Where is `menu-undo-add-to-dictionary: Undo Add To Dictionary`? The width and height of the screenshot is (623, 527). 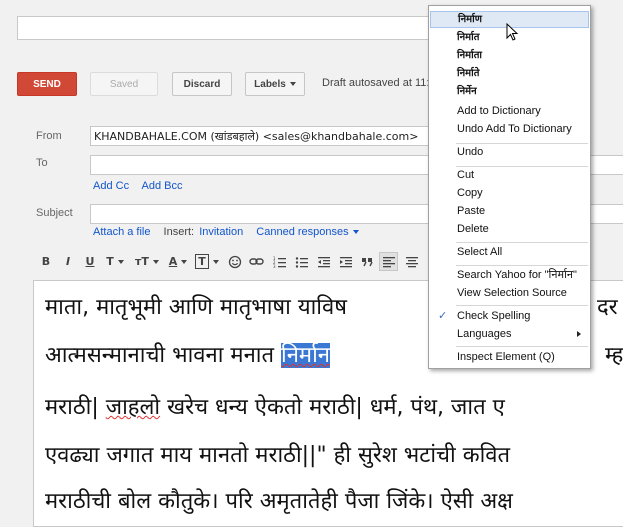
menu-undo-add-to-dictionary: Undo Add To Dictionary is located at coordinates (509, 129).